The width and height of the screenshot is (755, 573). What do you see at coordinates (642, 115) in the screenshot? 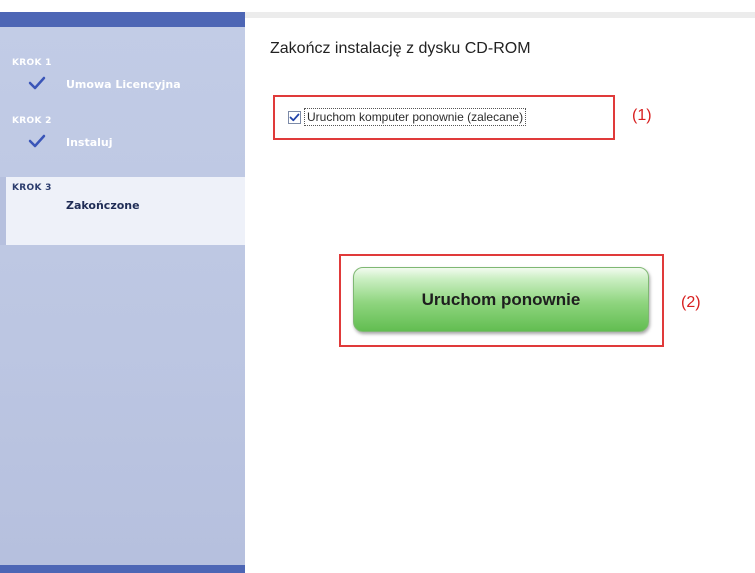
I see `annotation-number-1: (1)` at bounding box center [642, 115].